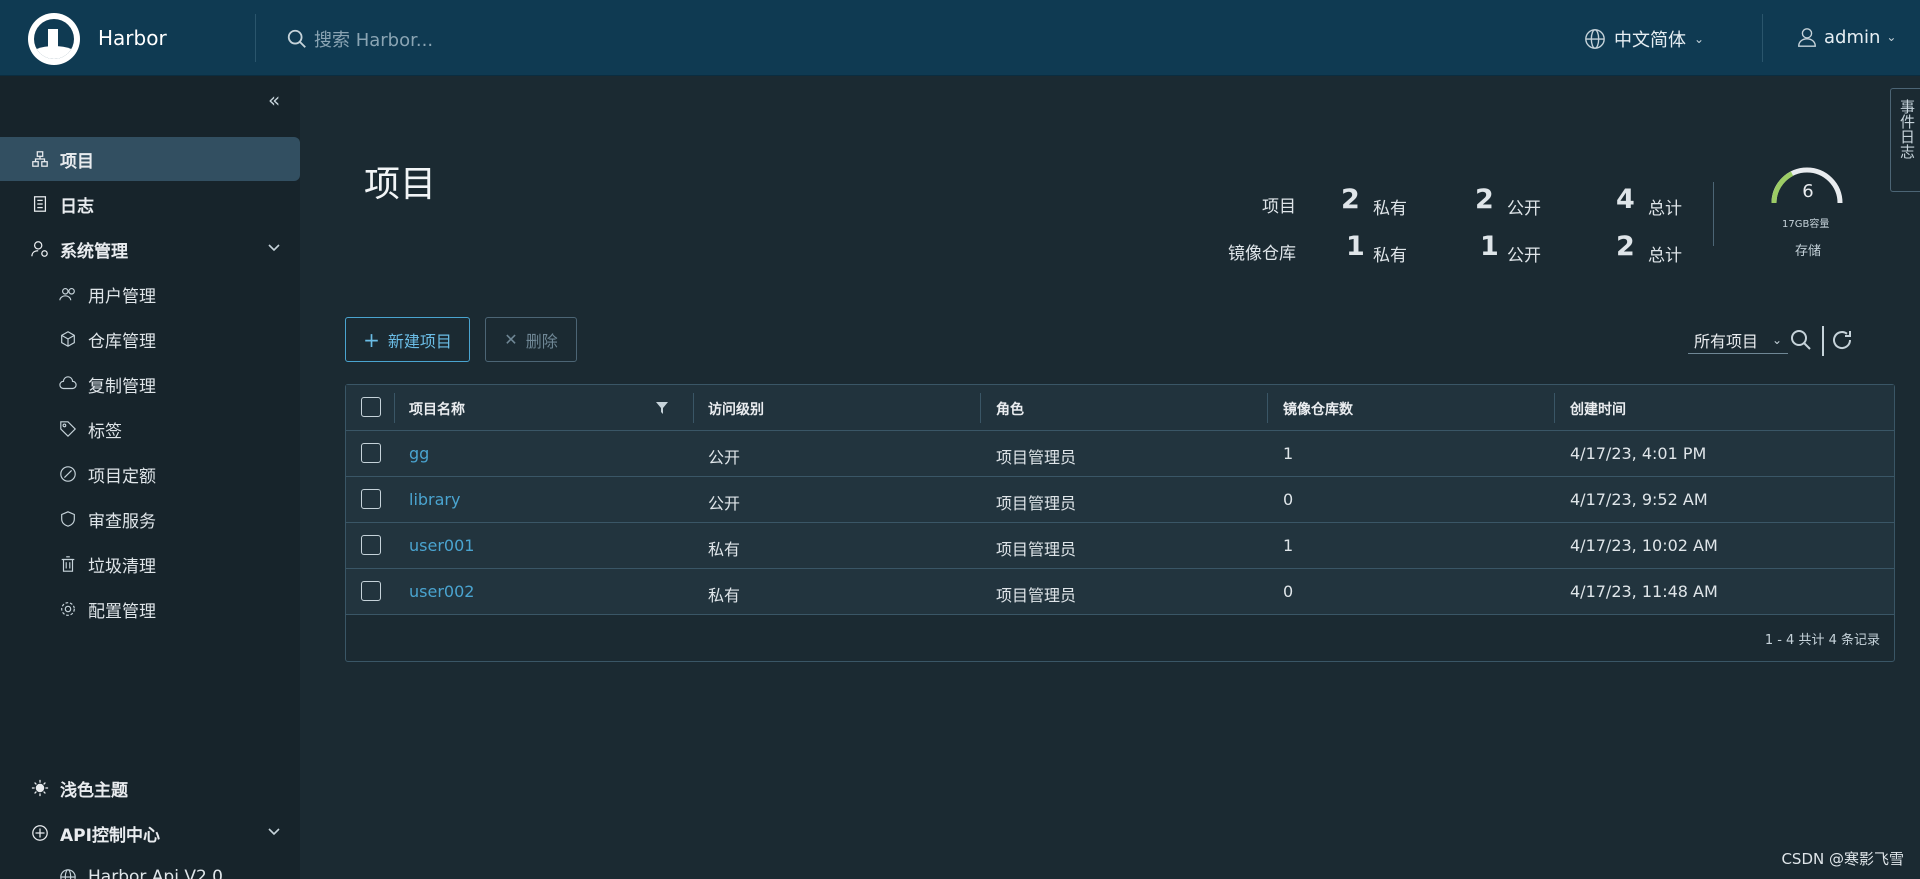 This screenshot has height=879, width=1920. Describe the element at coordinates (1650, 40) in the screenshot. I see `language-label: 中文简体` at that location.